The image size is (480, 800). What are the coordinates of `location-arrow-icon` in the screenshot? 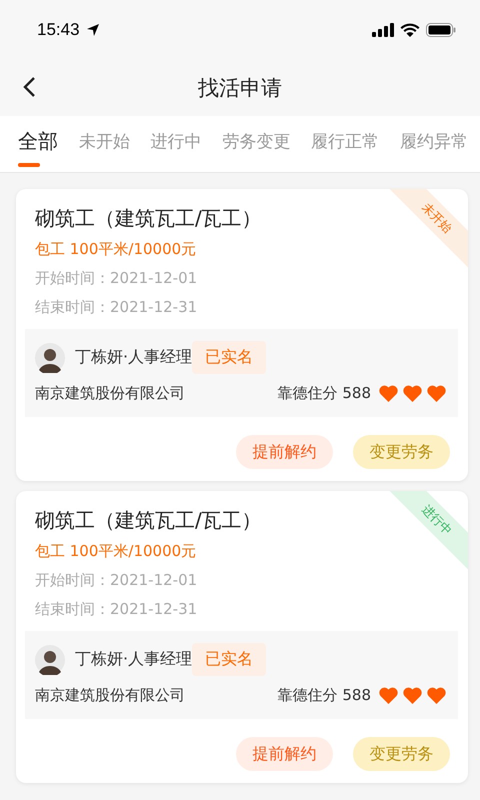 It's located at (93, 30).